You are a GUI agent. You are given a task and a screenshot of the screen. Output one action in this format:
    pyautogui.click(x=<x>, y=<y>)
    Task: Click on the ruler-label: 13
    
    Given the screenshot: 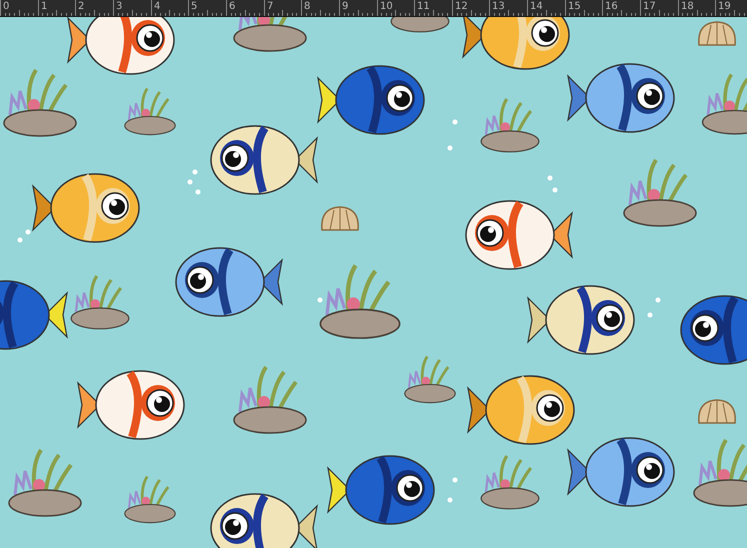 What is the action you would take?
    pyautogui.click(x=498, y=7)
    